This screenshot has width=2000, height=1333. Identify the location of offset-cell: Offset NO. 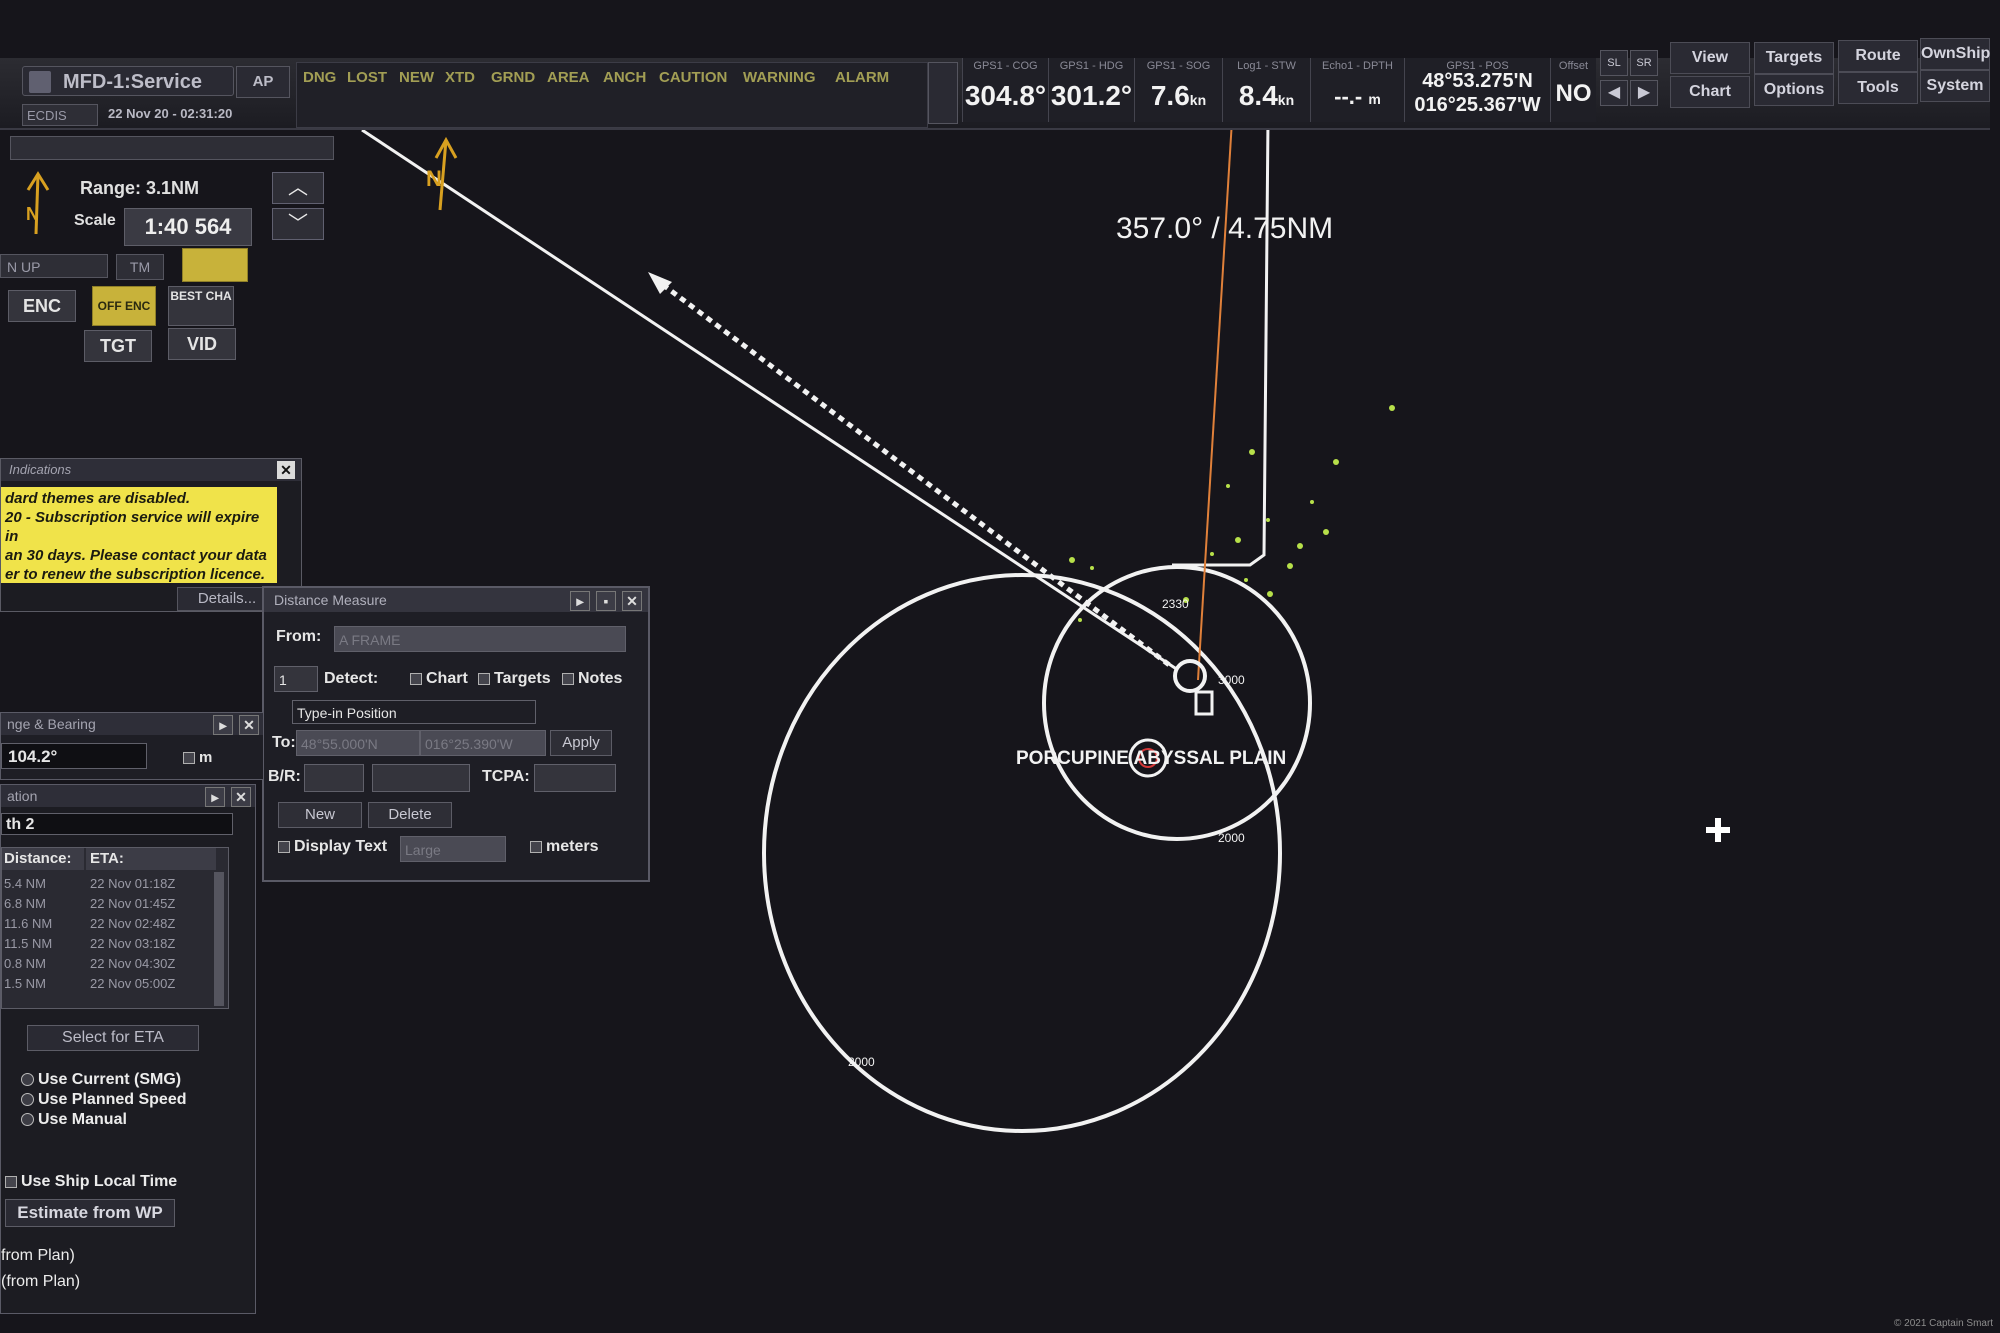
(1573, 90).